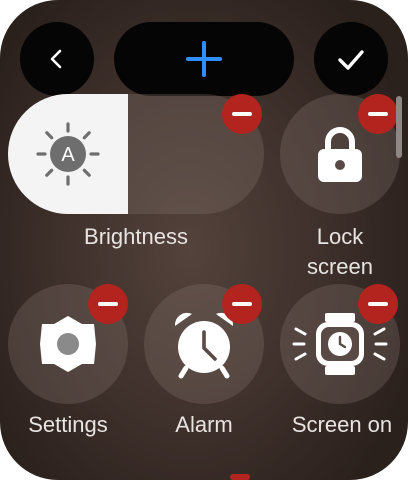  Describe the element at coordinates (340, 251) in the screenshot. I see `tile-label-lock-screen: Lock screen` at that location.